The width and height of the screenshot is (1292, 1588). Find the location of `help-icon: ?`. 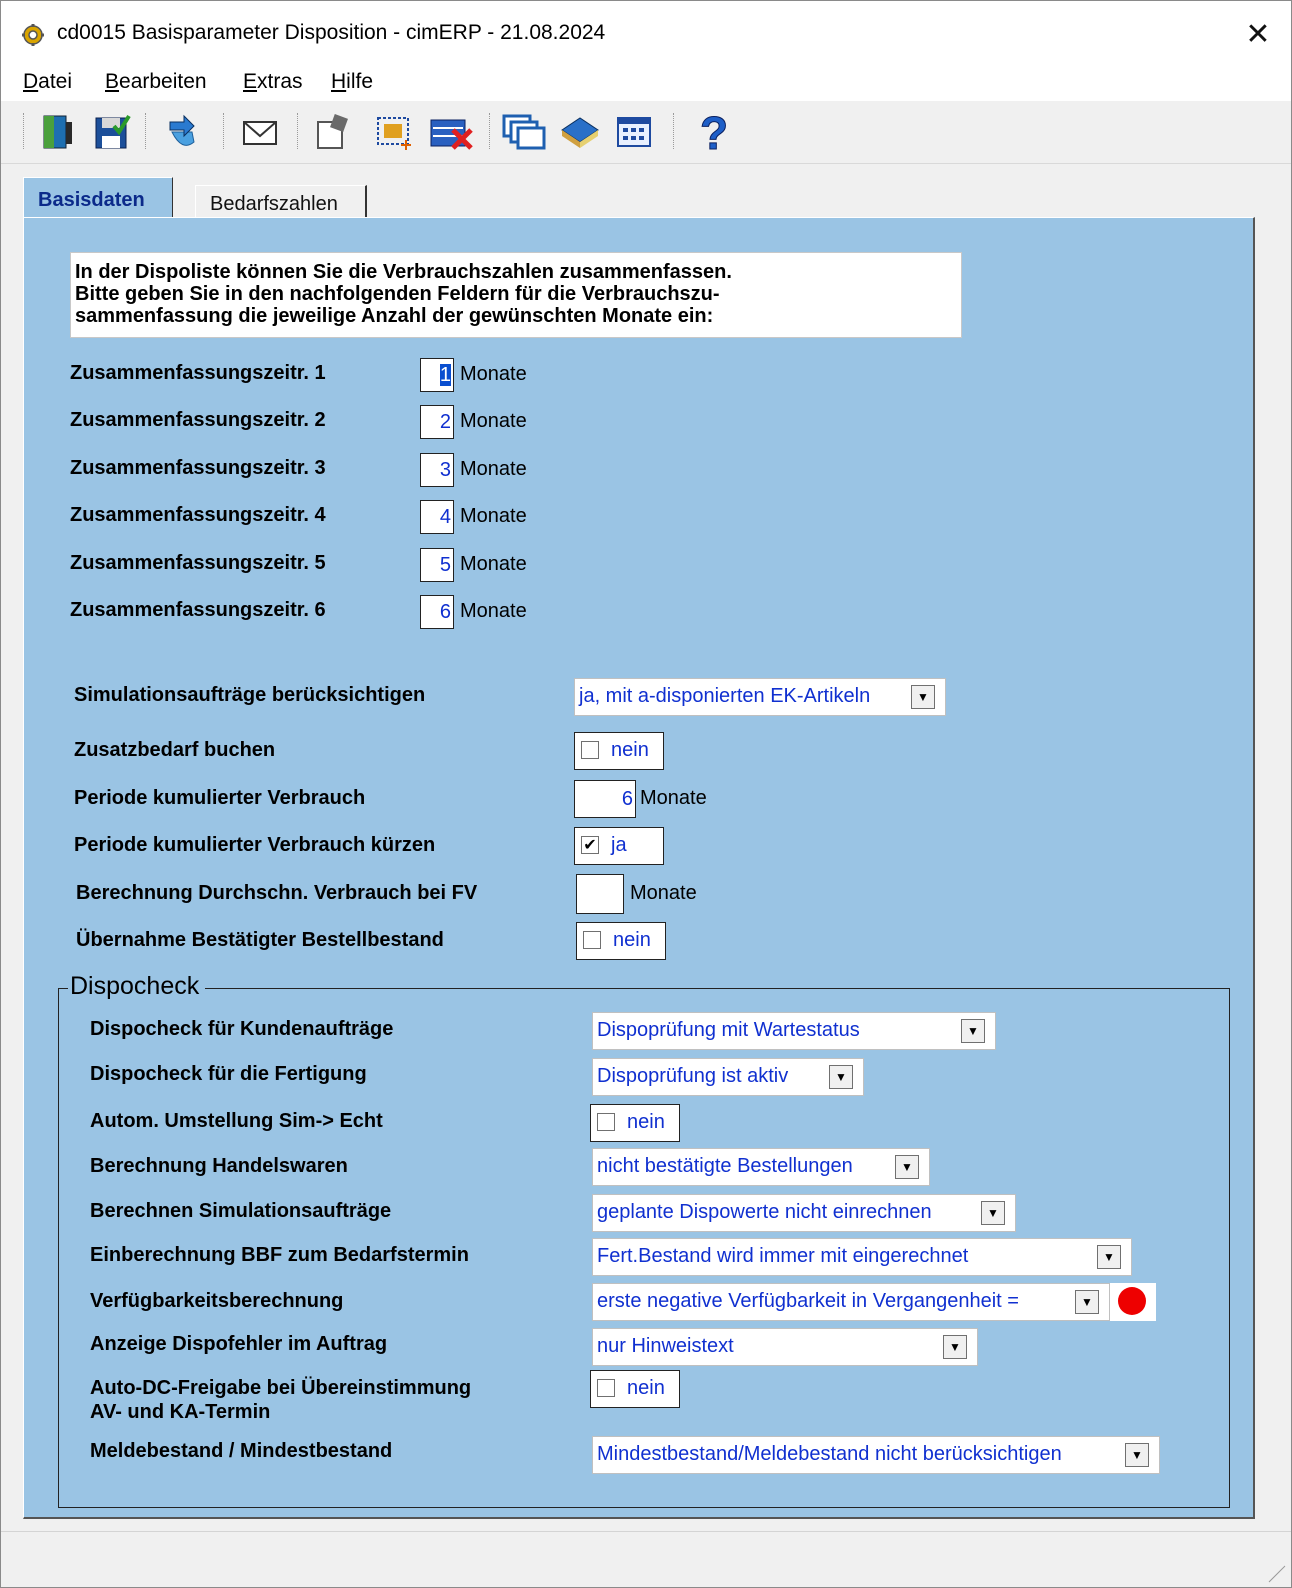

help-icon: ? is located at coordinates (714, 132).